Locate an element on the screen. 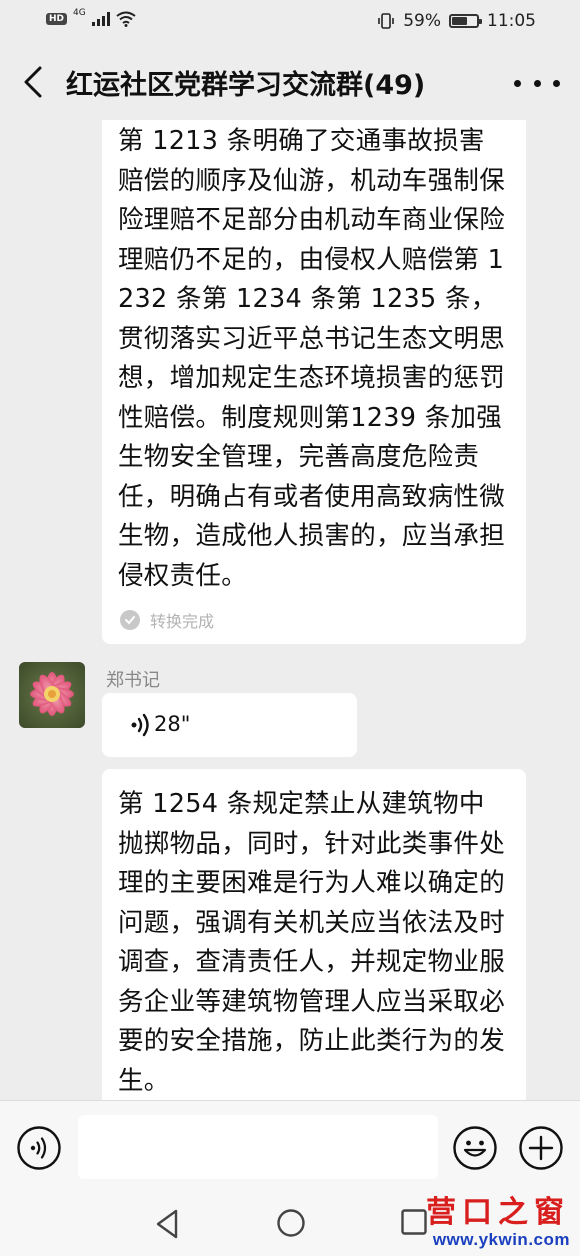 The image size is (580, 1256). status-right: 59% 11:05 is located at coordinates (456, 21).